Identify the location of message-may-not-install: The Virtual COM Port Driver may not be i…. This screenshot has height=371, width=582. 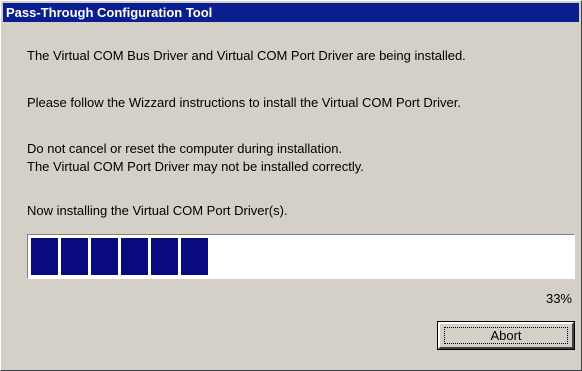
(195, 166).